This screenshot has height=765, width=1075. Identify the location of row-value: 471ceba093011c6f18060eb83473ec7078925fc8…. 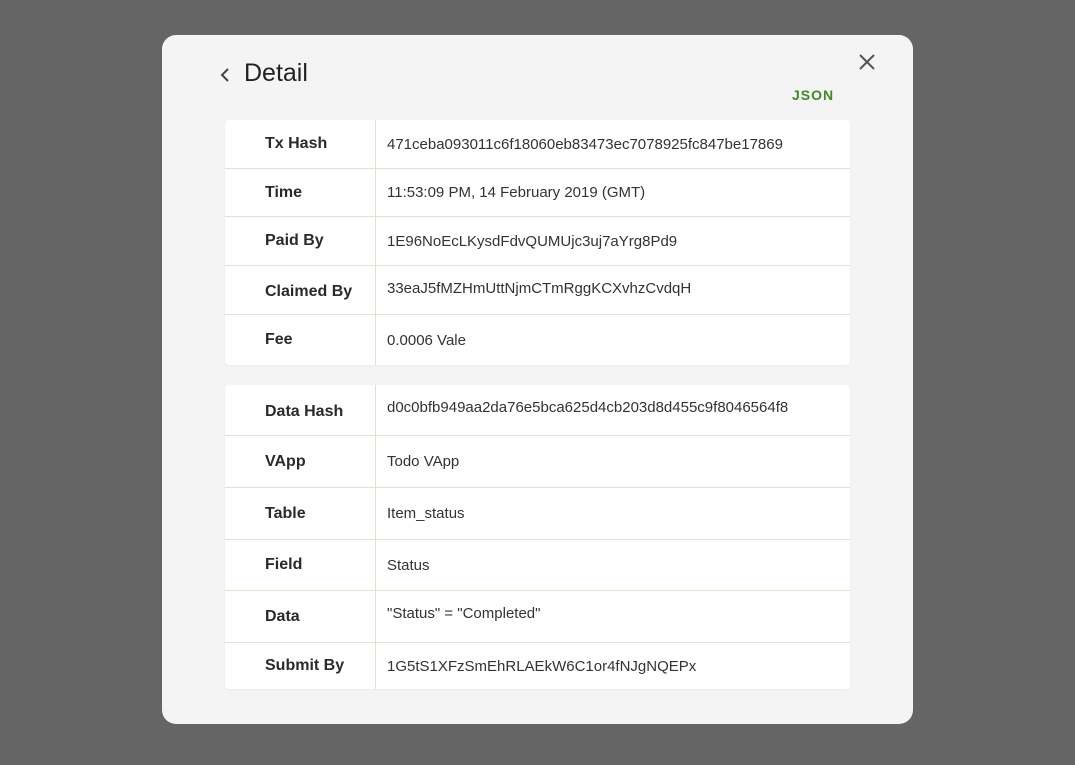
(585, 144).